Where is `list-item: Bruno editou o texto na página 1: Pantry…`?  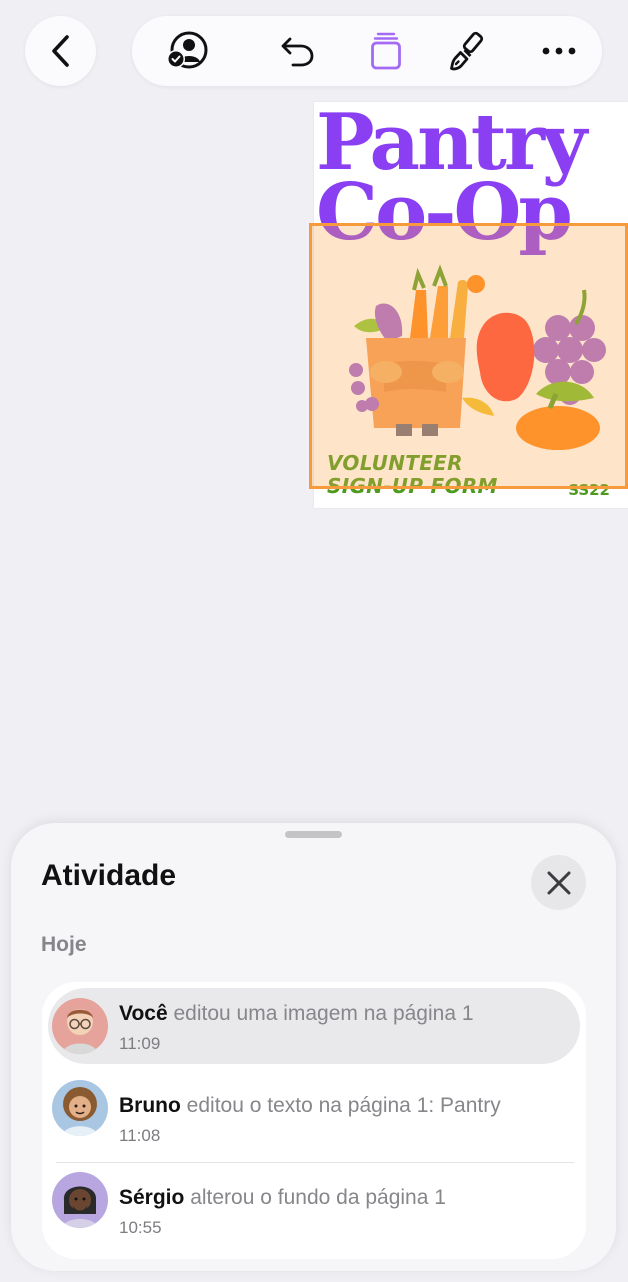 list-item: Bruno editou o texto na página 1: Pantry… is located at coordinates (314, 1118).